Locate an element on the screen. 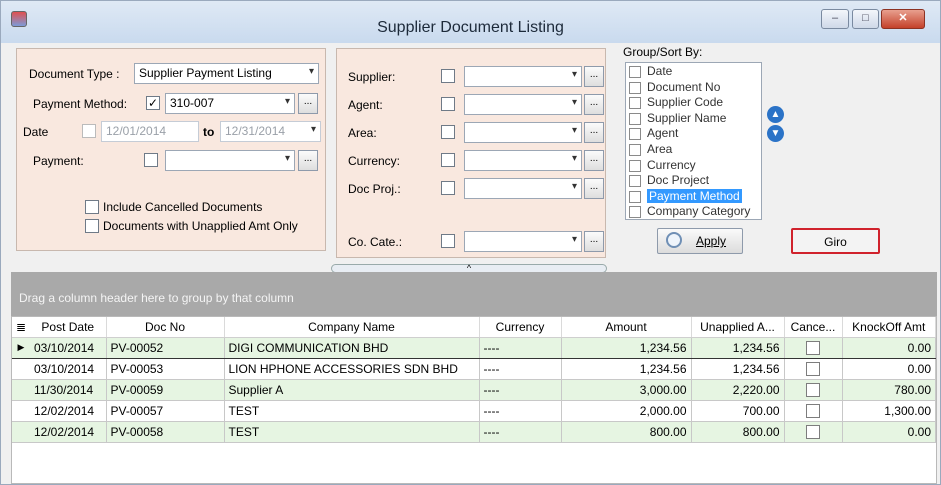 The image size is (941, 485). doc-proj-checkbox is located at coordinates (448, 188).